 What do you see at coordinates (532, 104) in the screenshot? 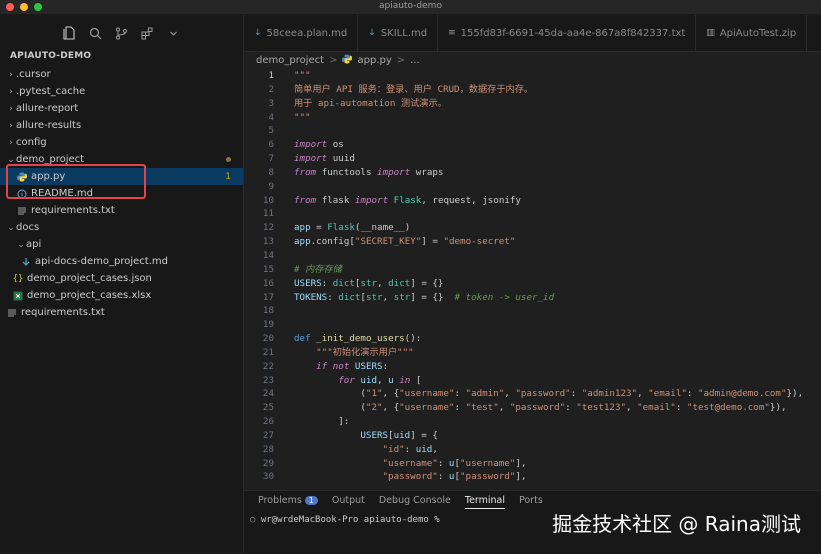
I see `code-line: 3 用于 api-automation 测试演示。` at bounding box center [532, 104].